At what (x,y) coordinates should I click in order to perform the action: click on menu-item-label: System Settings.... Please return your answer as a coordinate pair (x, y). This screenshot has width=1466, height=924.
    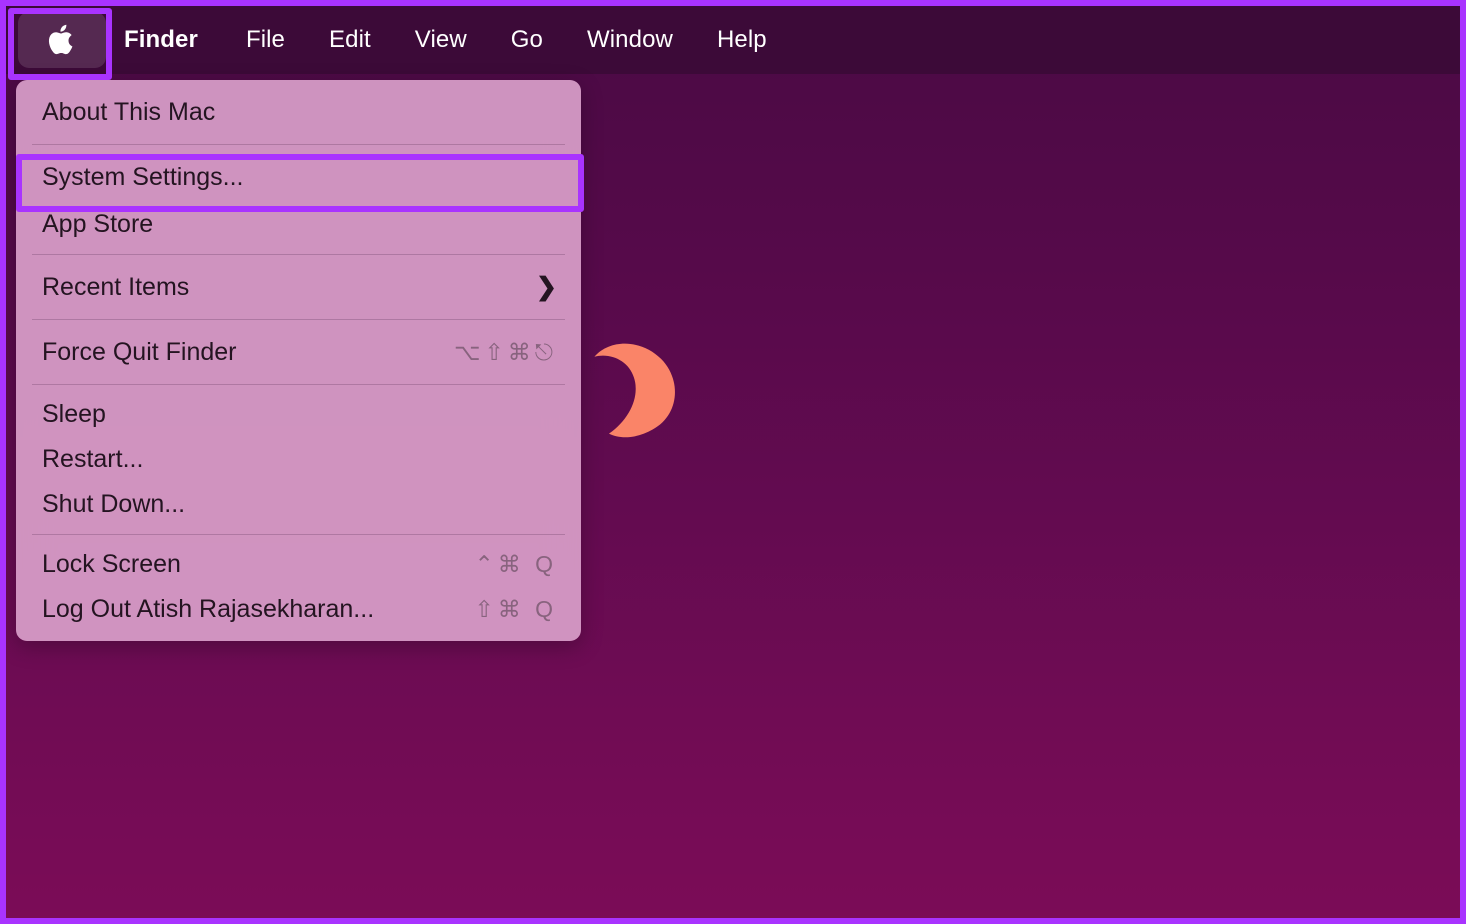
    Looking at the image, I should click on (143, 176).